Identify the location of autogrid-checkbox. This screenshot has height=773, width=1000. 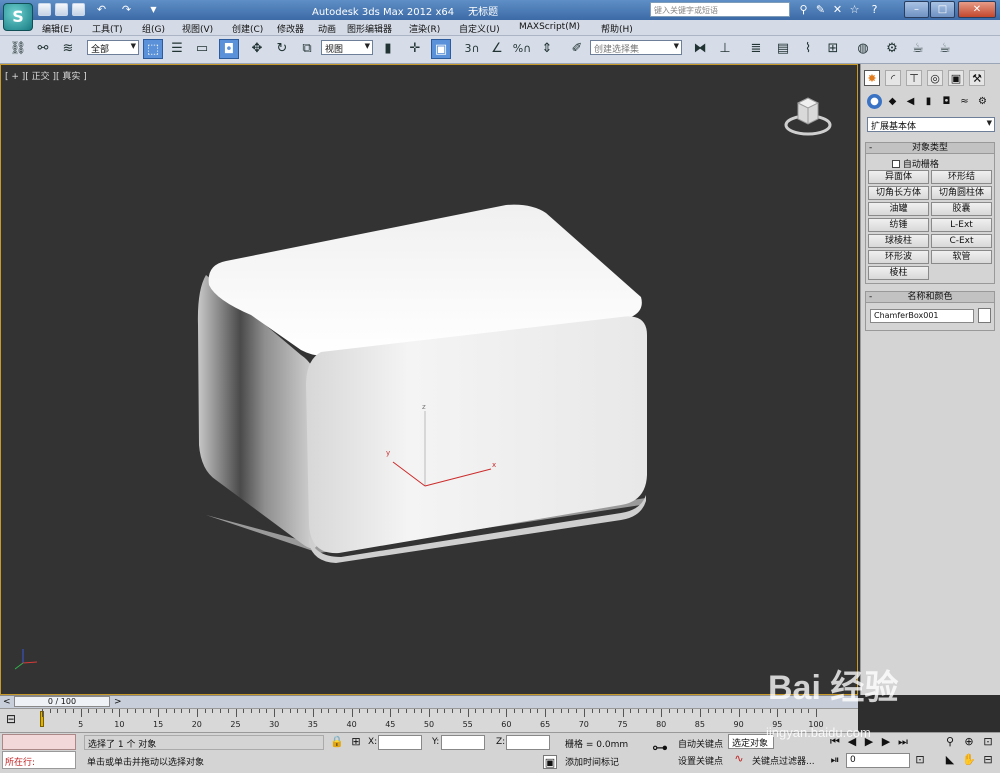
(896, 164).